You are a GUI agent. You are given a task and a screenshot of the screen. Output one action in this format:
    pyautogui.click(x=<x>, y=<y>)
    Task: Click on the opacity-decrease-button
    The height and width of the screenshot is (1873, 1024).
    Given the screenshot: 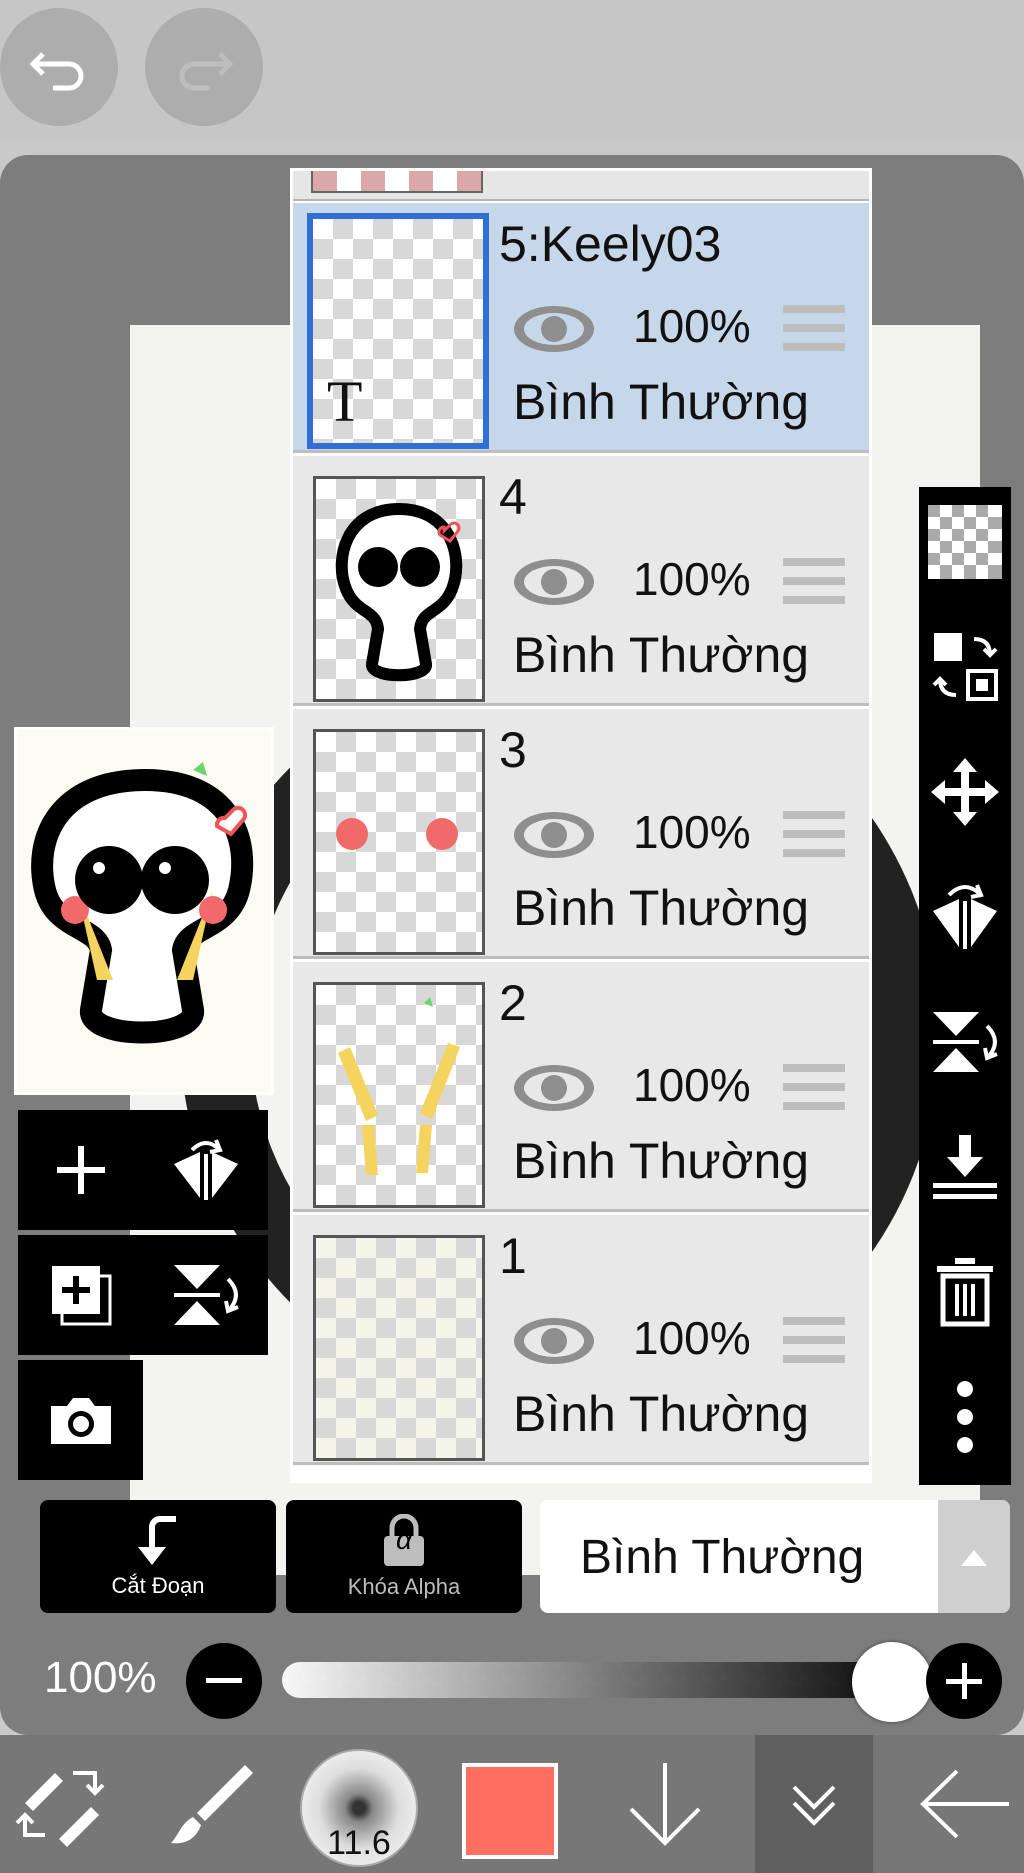 What is the action you would take?
    pyautogui.click(x=224, y=1681)
    